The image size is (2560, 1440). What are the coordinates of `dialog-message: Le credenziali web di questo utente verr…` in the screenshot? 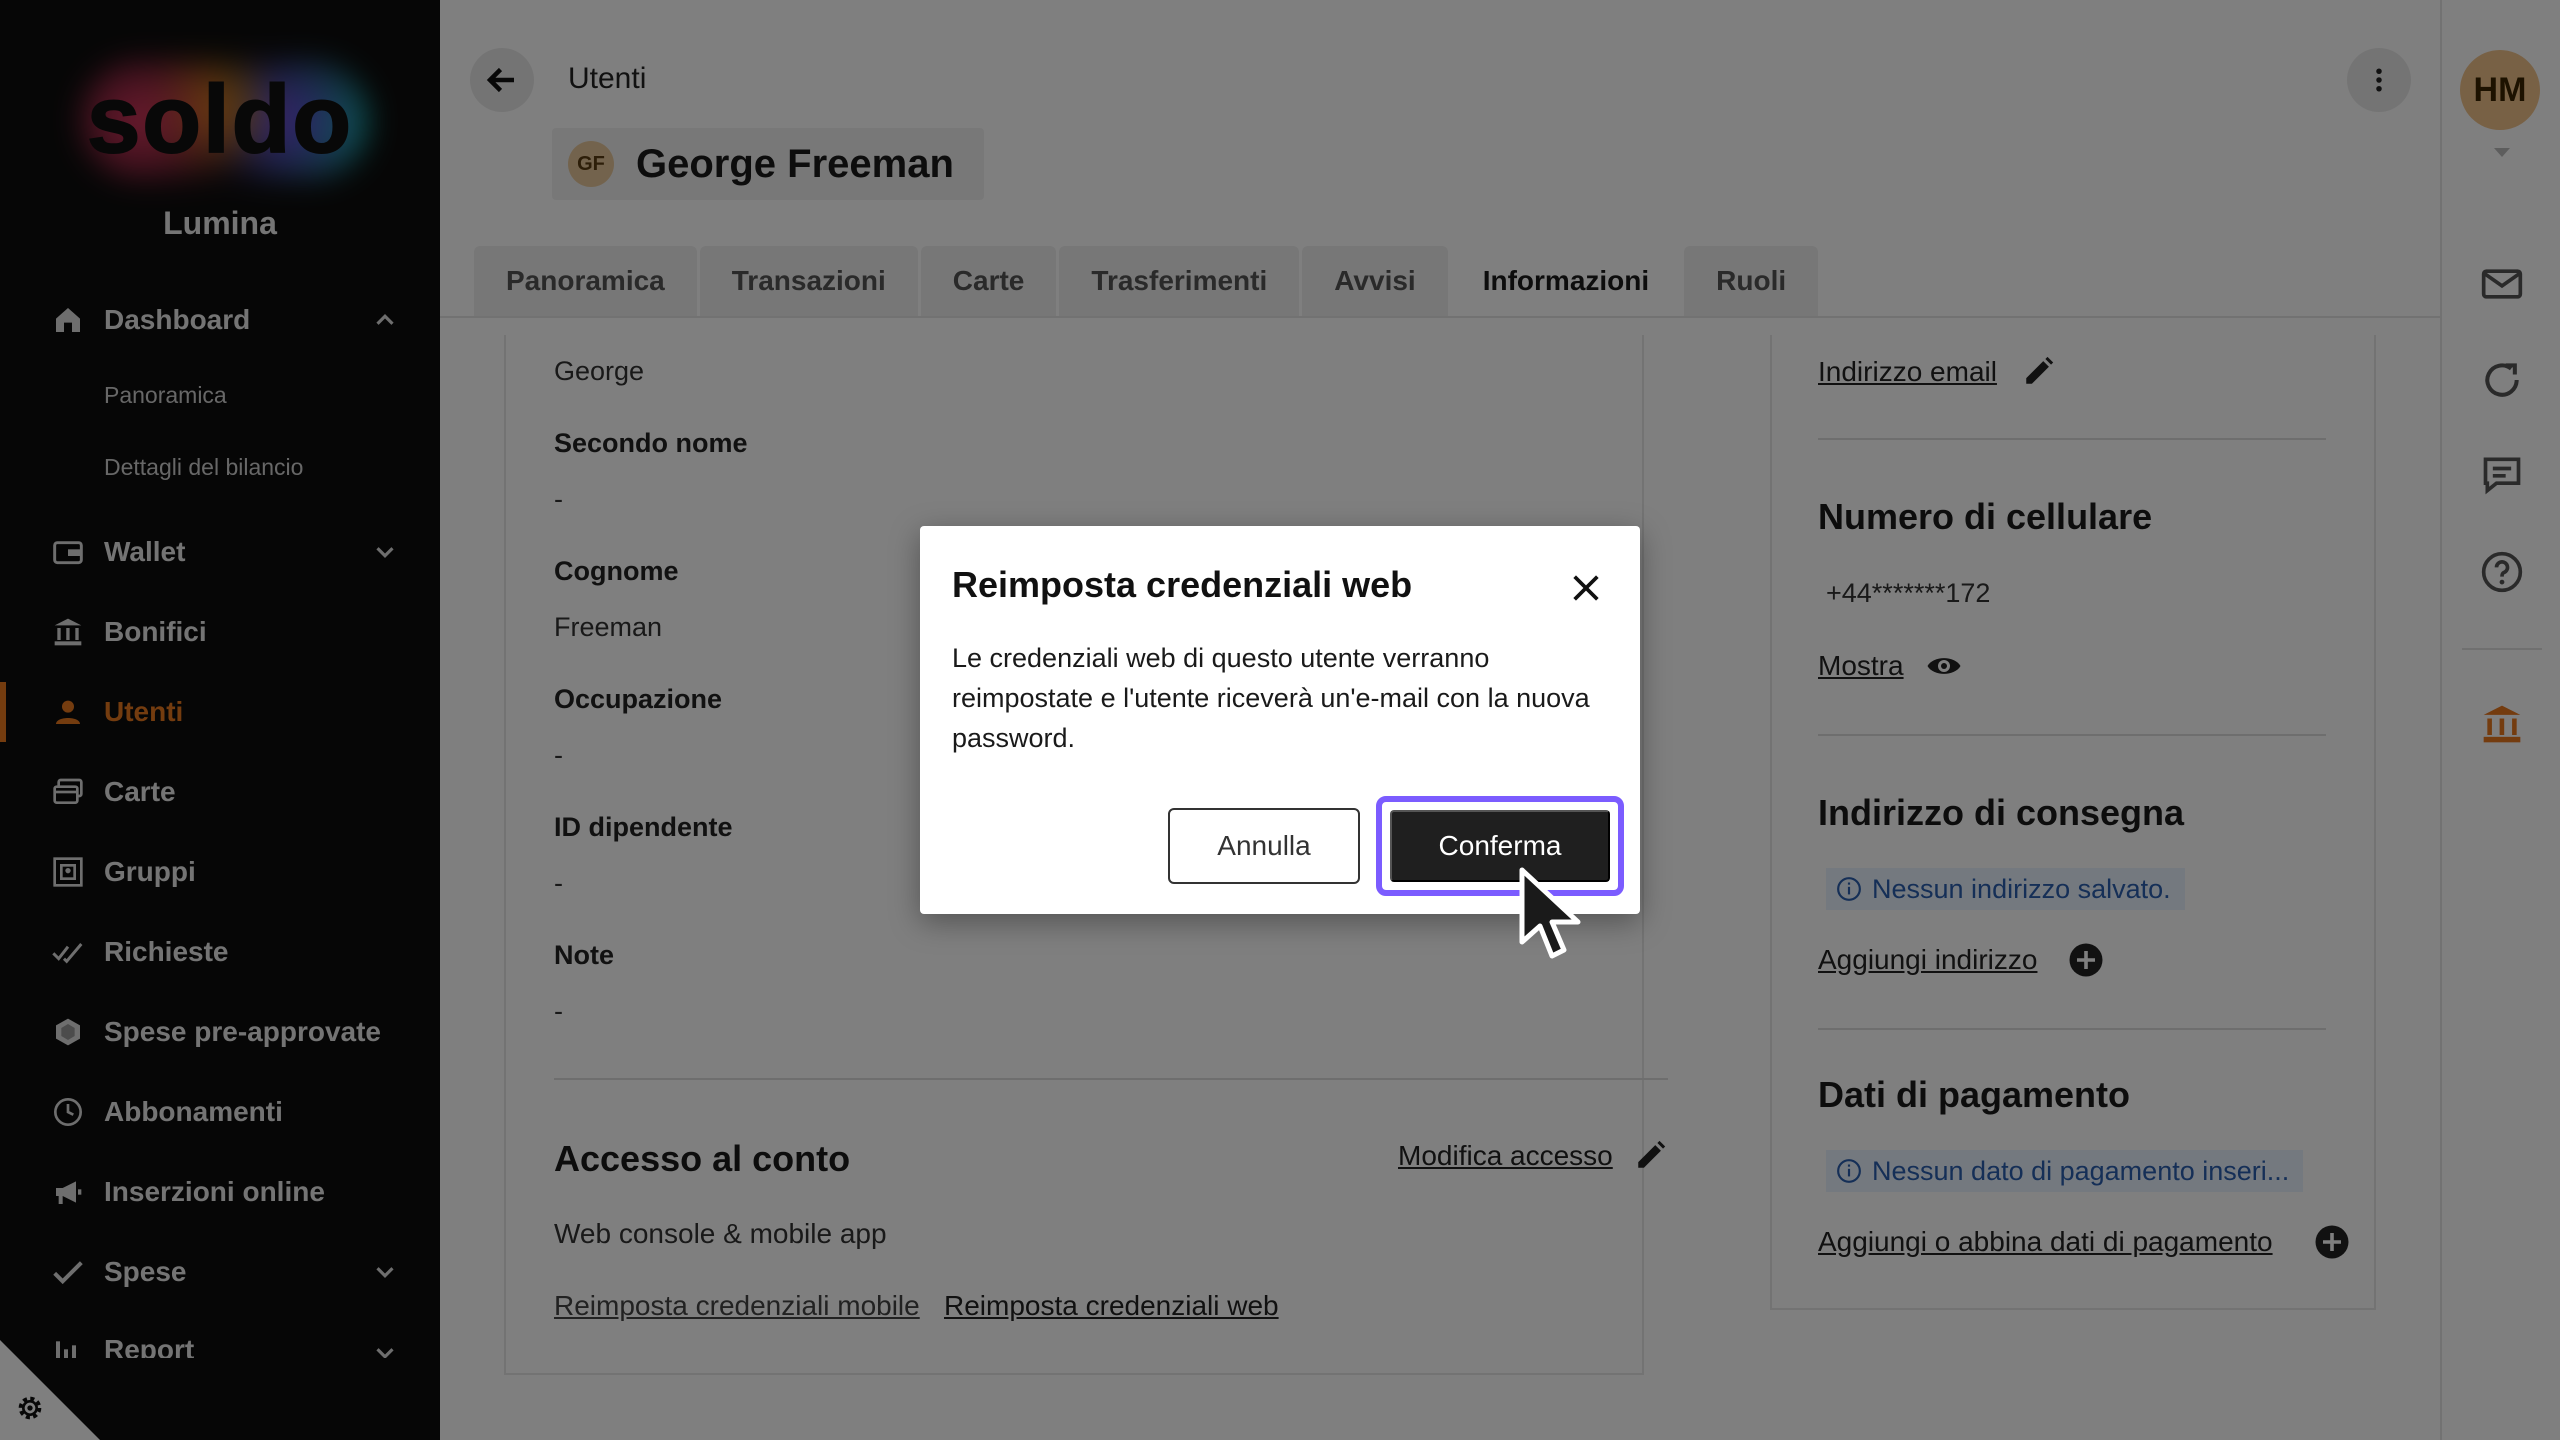 It's located at (1271, 698).